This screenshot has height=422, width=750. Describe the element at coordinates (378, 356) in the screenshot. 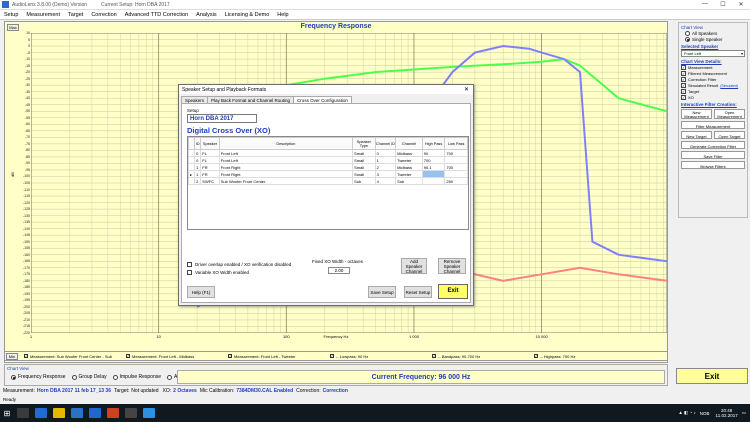

I see `legend-item: ✓ -- Lowpass: 90 Hz` at that location.